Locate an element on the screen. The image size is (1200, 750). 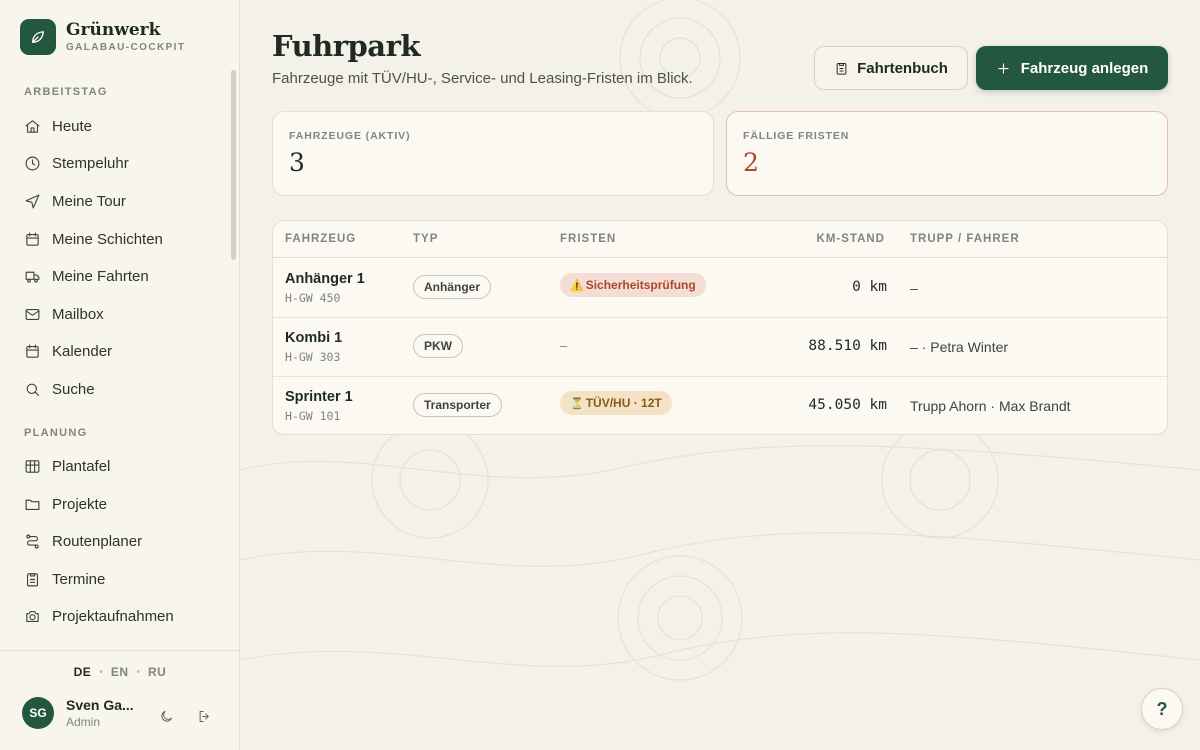
board-icon is located at coordinates (32, 466).